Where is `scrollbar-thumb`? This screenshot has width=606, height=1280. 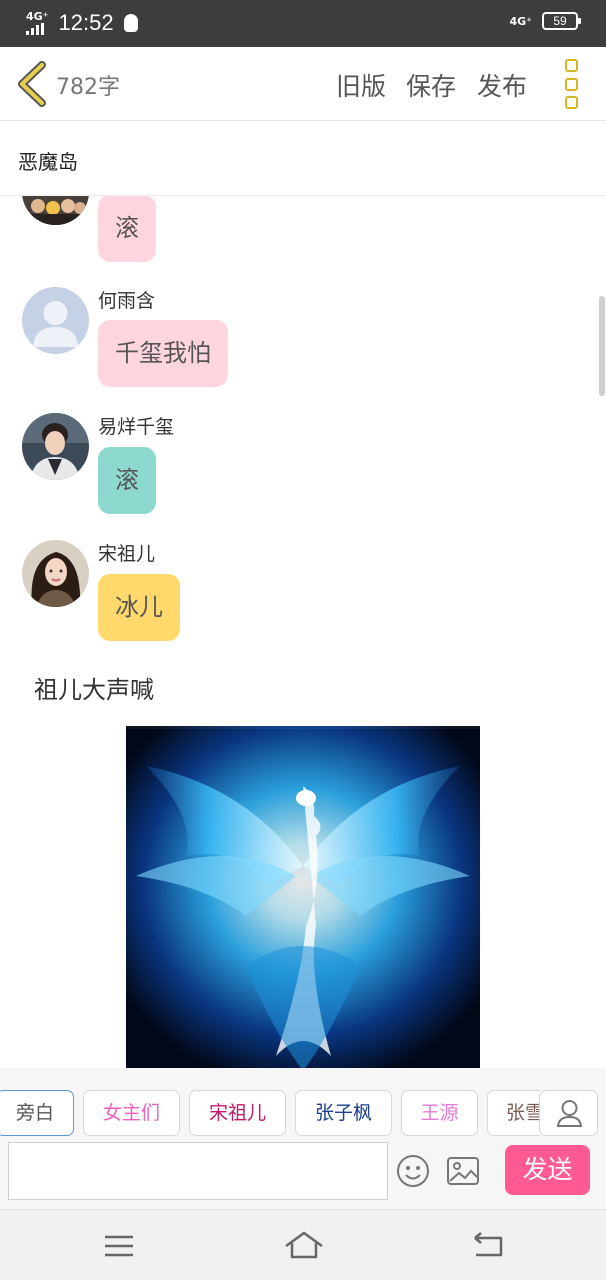
scrollbar-thumb is located at coordinates (602, 346).